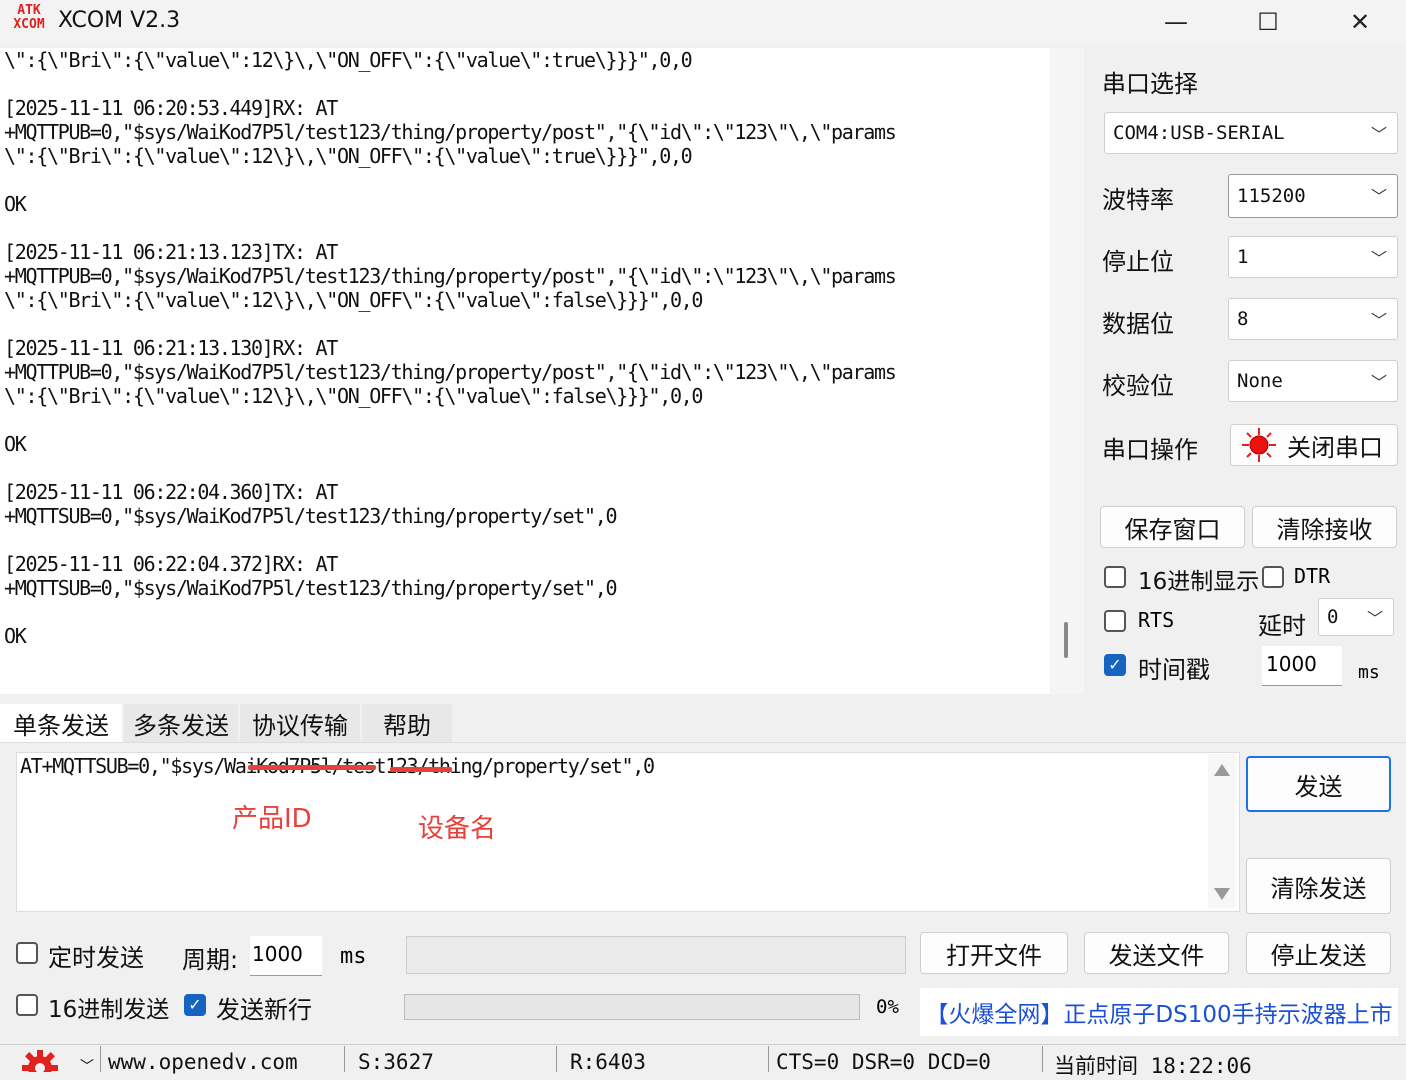 The height and width of the screenshot is (1080, 1406). What do you see at coordinates (1369, 672) in the screenshot?
I see `timestamp-unit: ms` at bounding box center [1369, 672].